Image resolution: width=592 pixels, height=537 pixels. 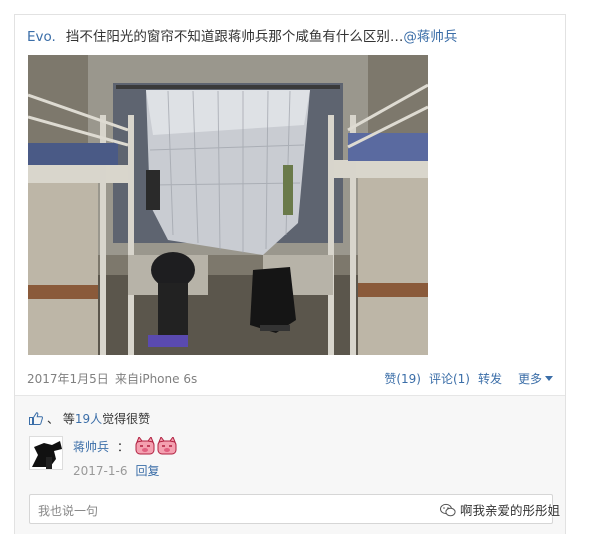 I want to click on more-label: 更多, so click(x=529, y=379).